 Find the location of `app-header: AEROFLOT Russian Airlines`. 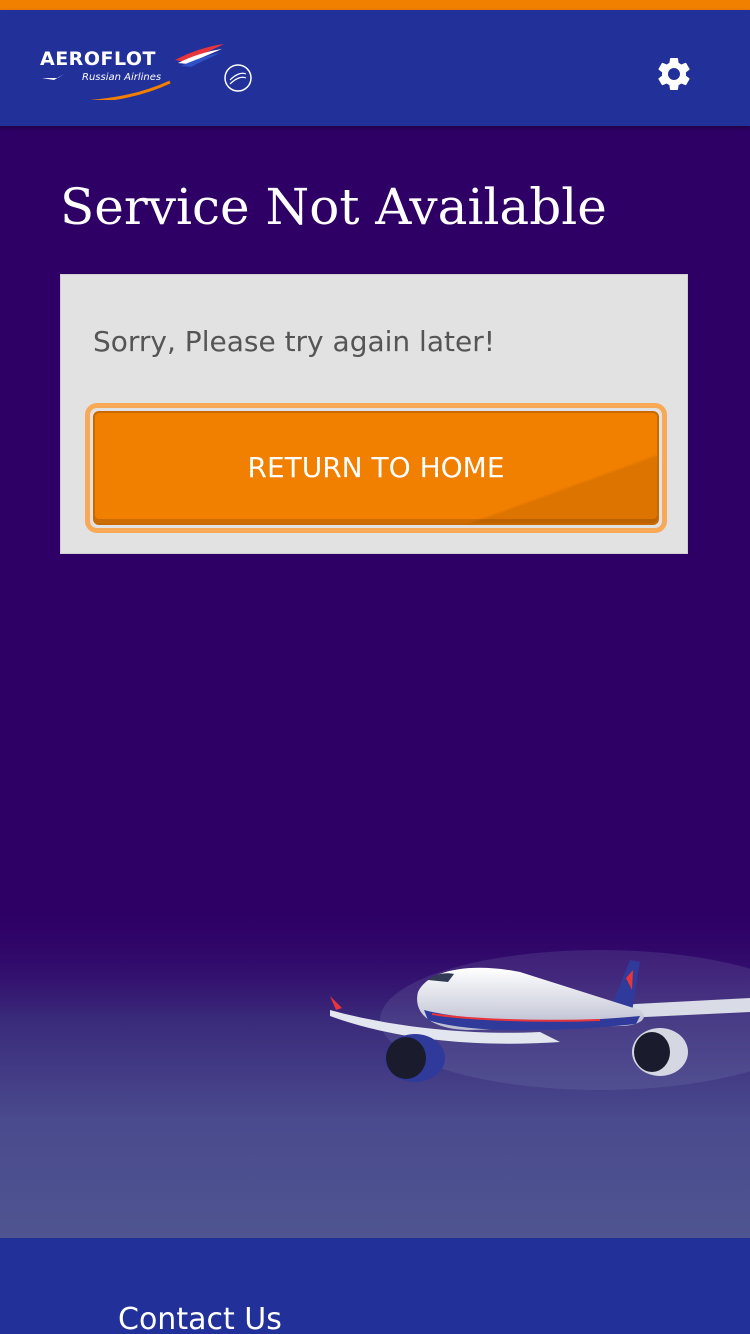

app-header: AEROFLOT Russian Airlines is located at coordinates (375, 68).